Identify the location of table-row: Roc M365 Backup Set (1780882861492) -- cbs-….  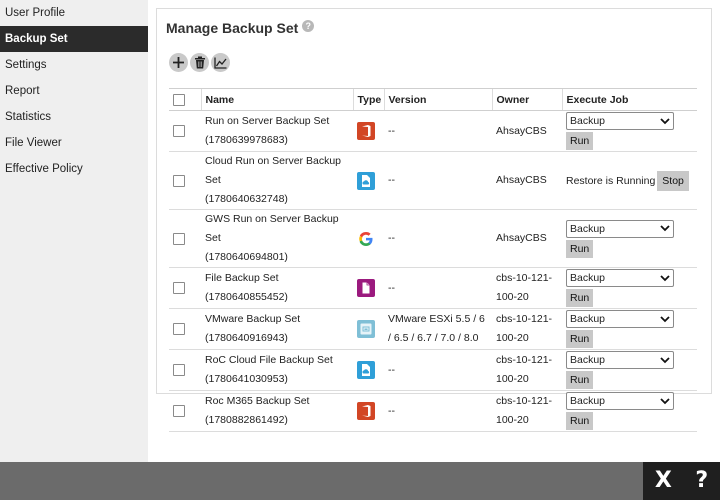
(433, 411).